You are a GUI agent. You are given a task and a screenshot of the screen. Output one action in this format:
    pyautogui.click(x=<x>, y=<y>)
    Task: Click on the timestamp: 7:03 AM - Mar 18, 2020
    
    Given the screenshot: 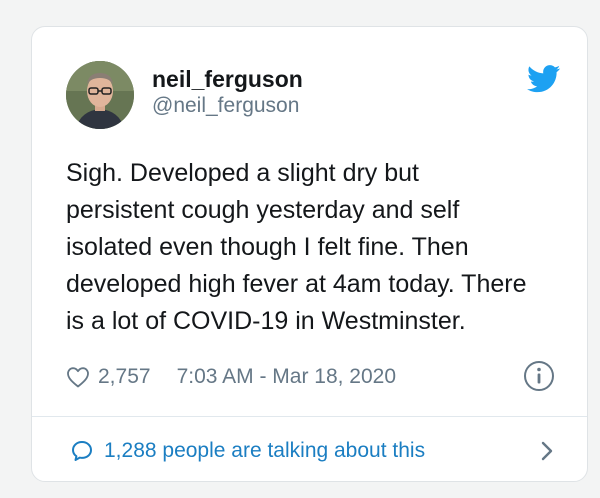 What is the action you would take?
    pyautogui.click(x=286, y=377)
    